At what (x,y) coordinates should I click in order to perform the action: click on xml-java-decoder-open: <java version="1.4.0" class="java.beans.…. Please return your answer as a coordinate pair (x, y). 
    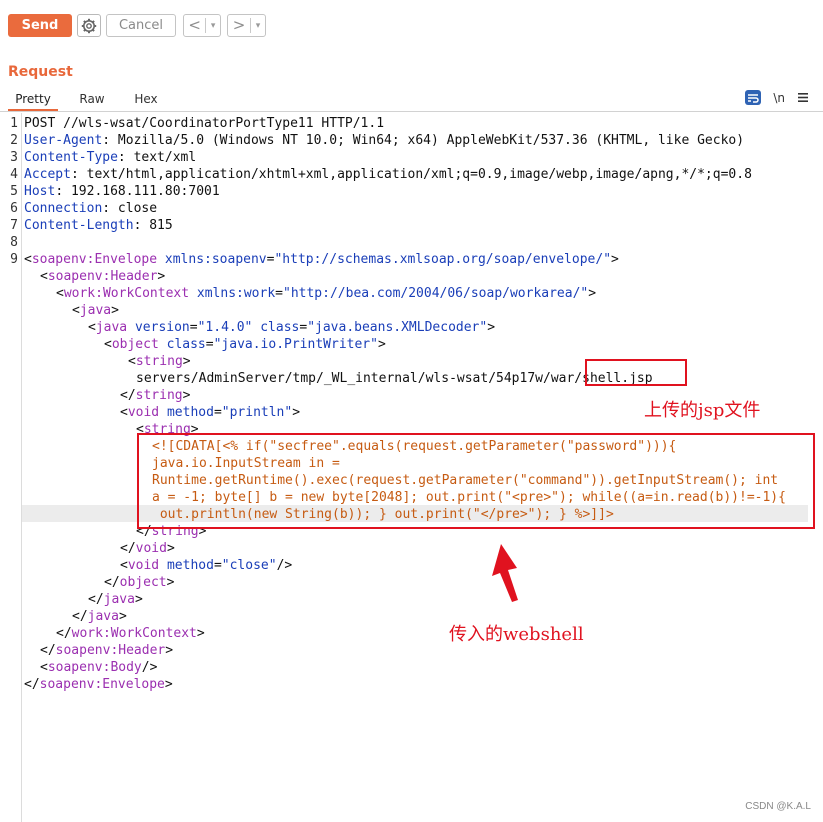
    Looking at the image, I should click on (292, 327).